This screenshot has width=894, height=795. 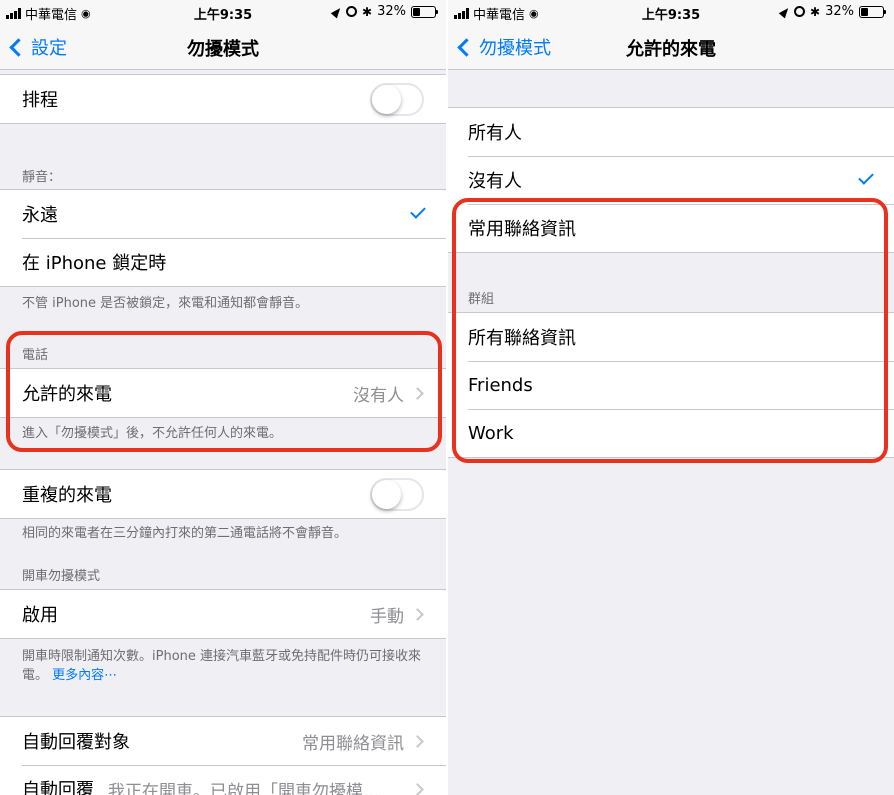 I want to click on allow-calls-label: 允許的來電, so click(x=67, y=394).